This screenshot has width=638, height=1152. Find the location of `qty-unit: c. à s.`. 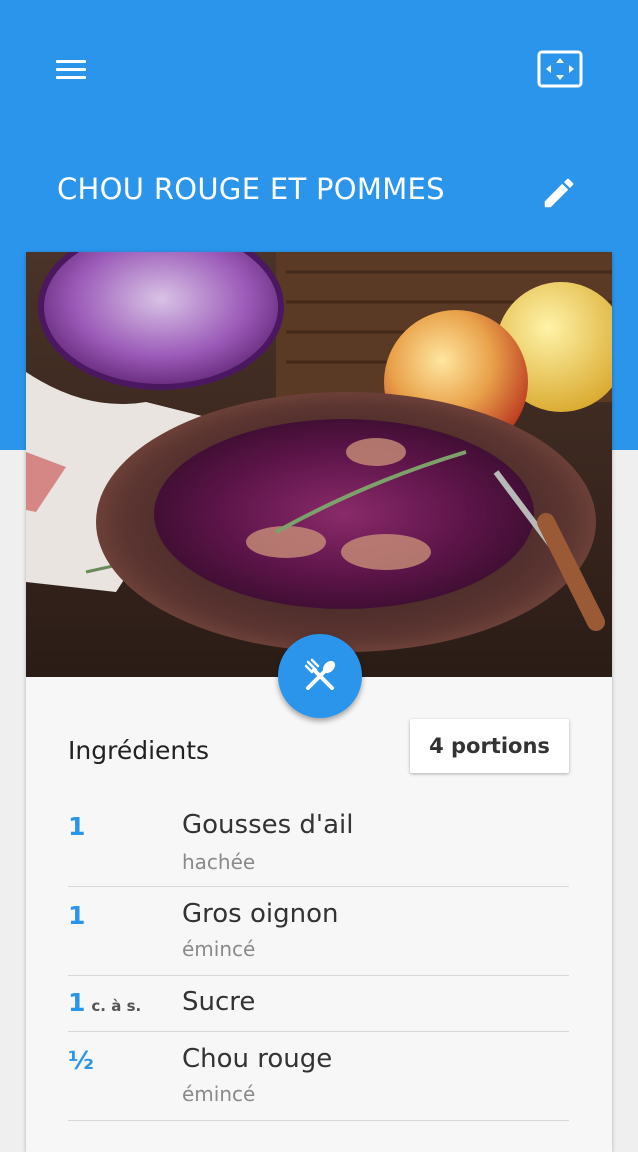

qty-unit: c. à s. is located at coordinates (116, 1006).